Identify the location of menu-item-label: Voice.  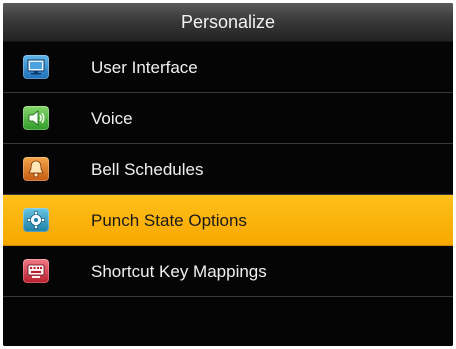
(112, 118).